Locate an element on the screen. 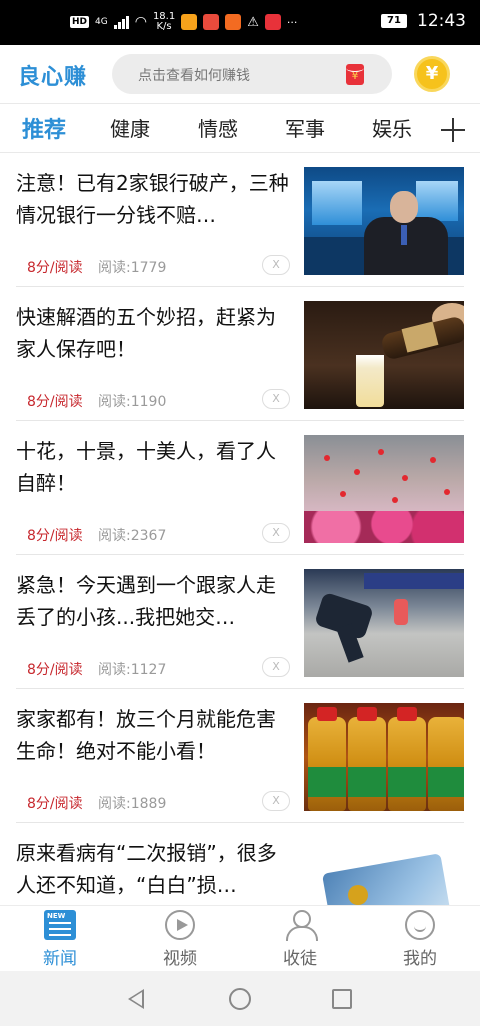 This screenshot has width=480, height=1026. search-placeholder: 点击查看如何赚钱 is located at coordinates (194, 76).